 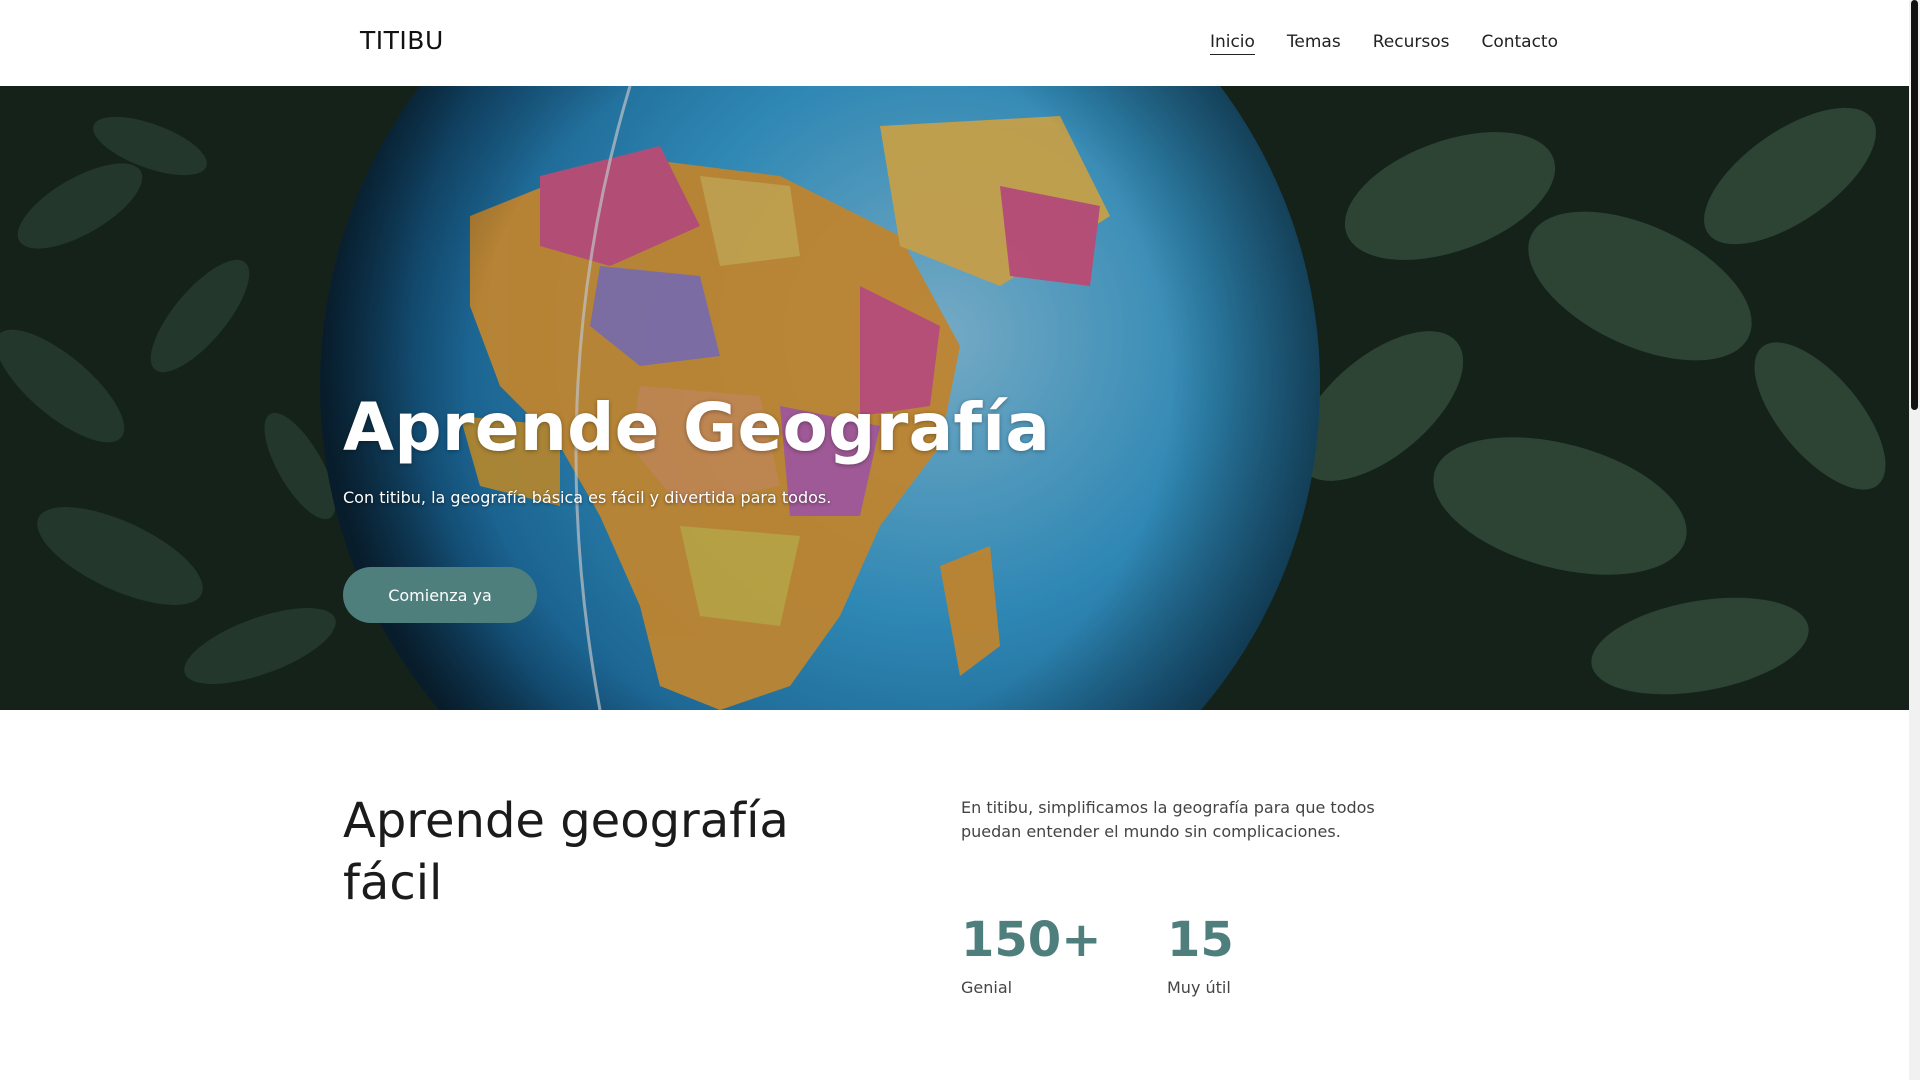 What do you see at coordinates (1411, 43) in the screenshot?
I see `nav-item-recursos: Recursos` at bounding box center [1411, 43].